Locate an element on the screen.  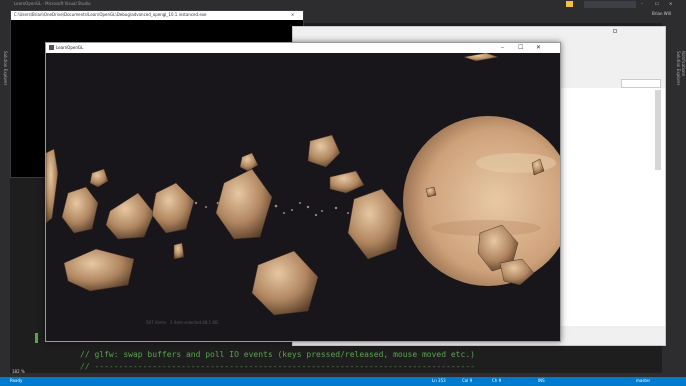
left-tab-label: Solution Explorer is located at coordinates (5, 68).